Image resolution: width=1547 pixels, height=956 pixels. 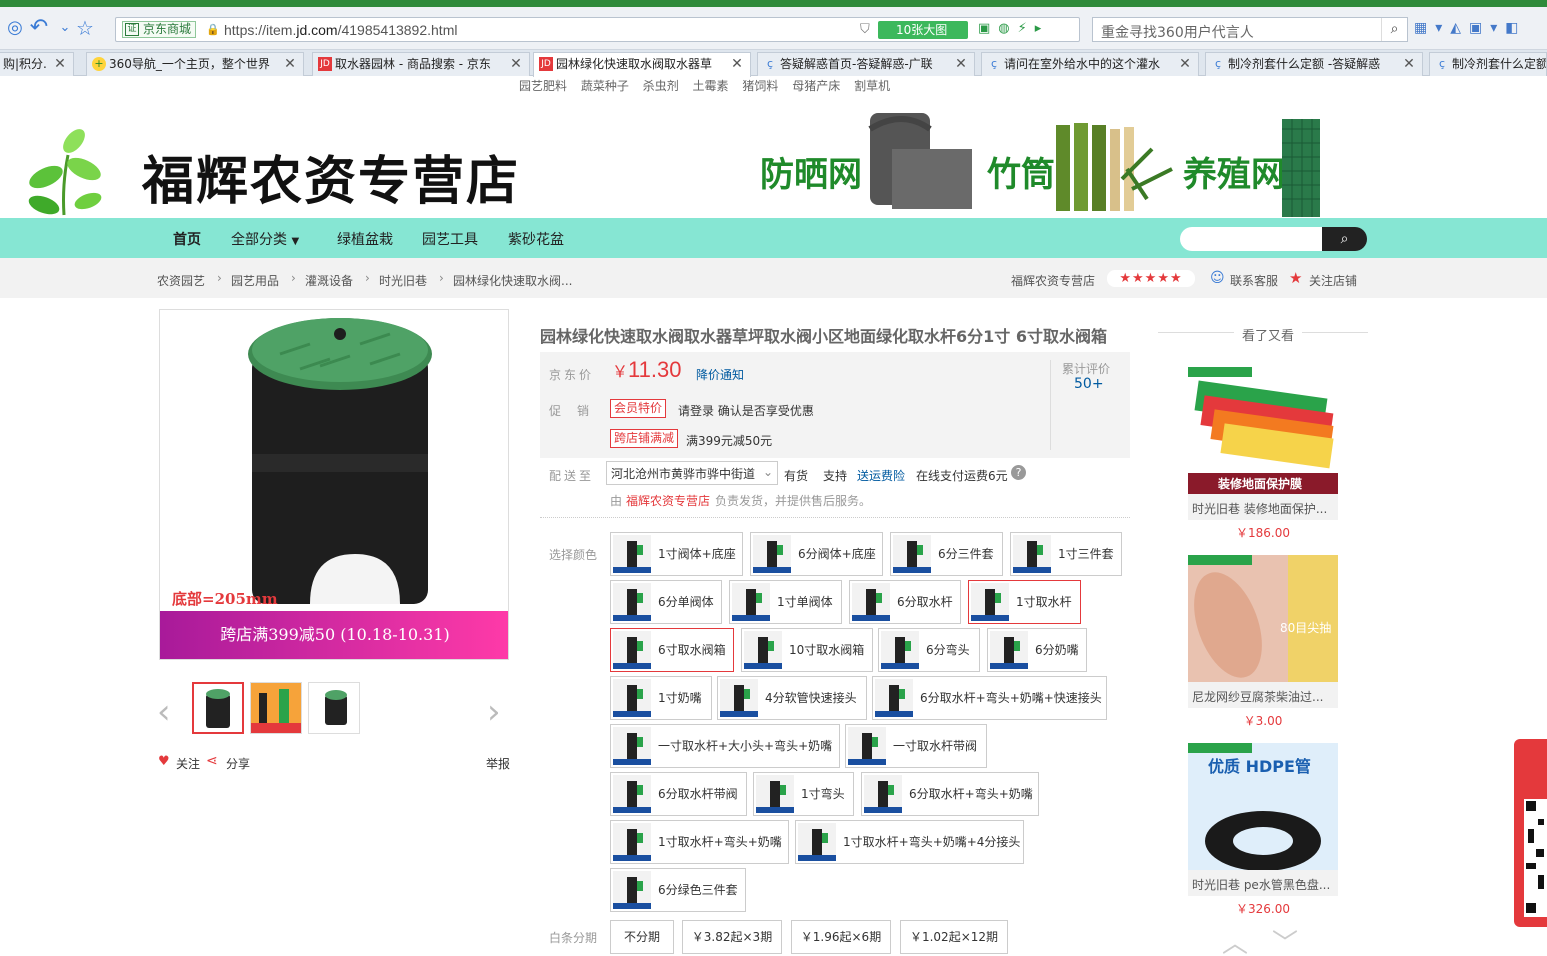 I want to click on breadcrumb-item: 农资园艺, so click(x=181, y=280).